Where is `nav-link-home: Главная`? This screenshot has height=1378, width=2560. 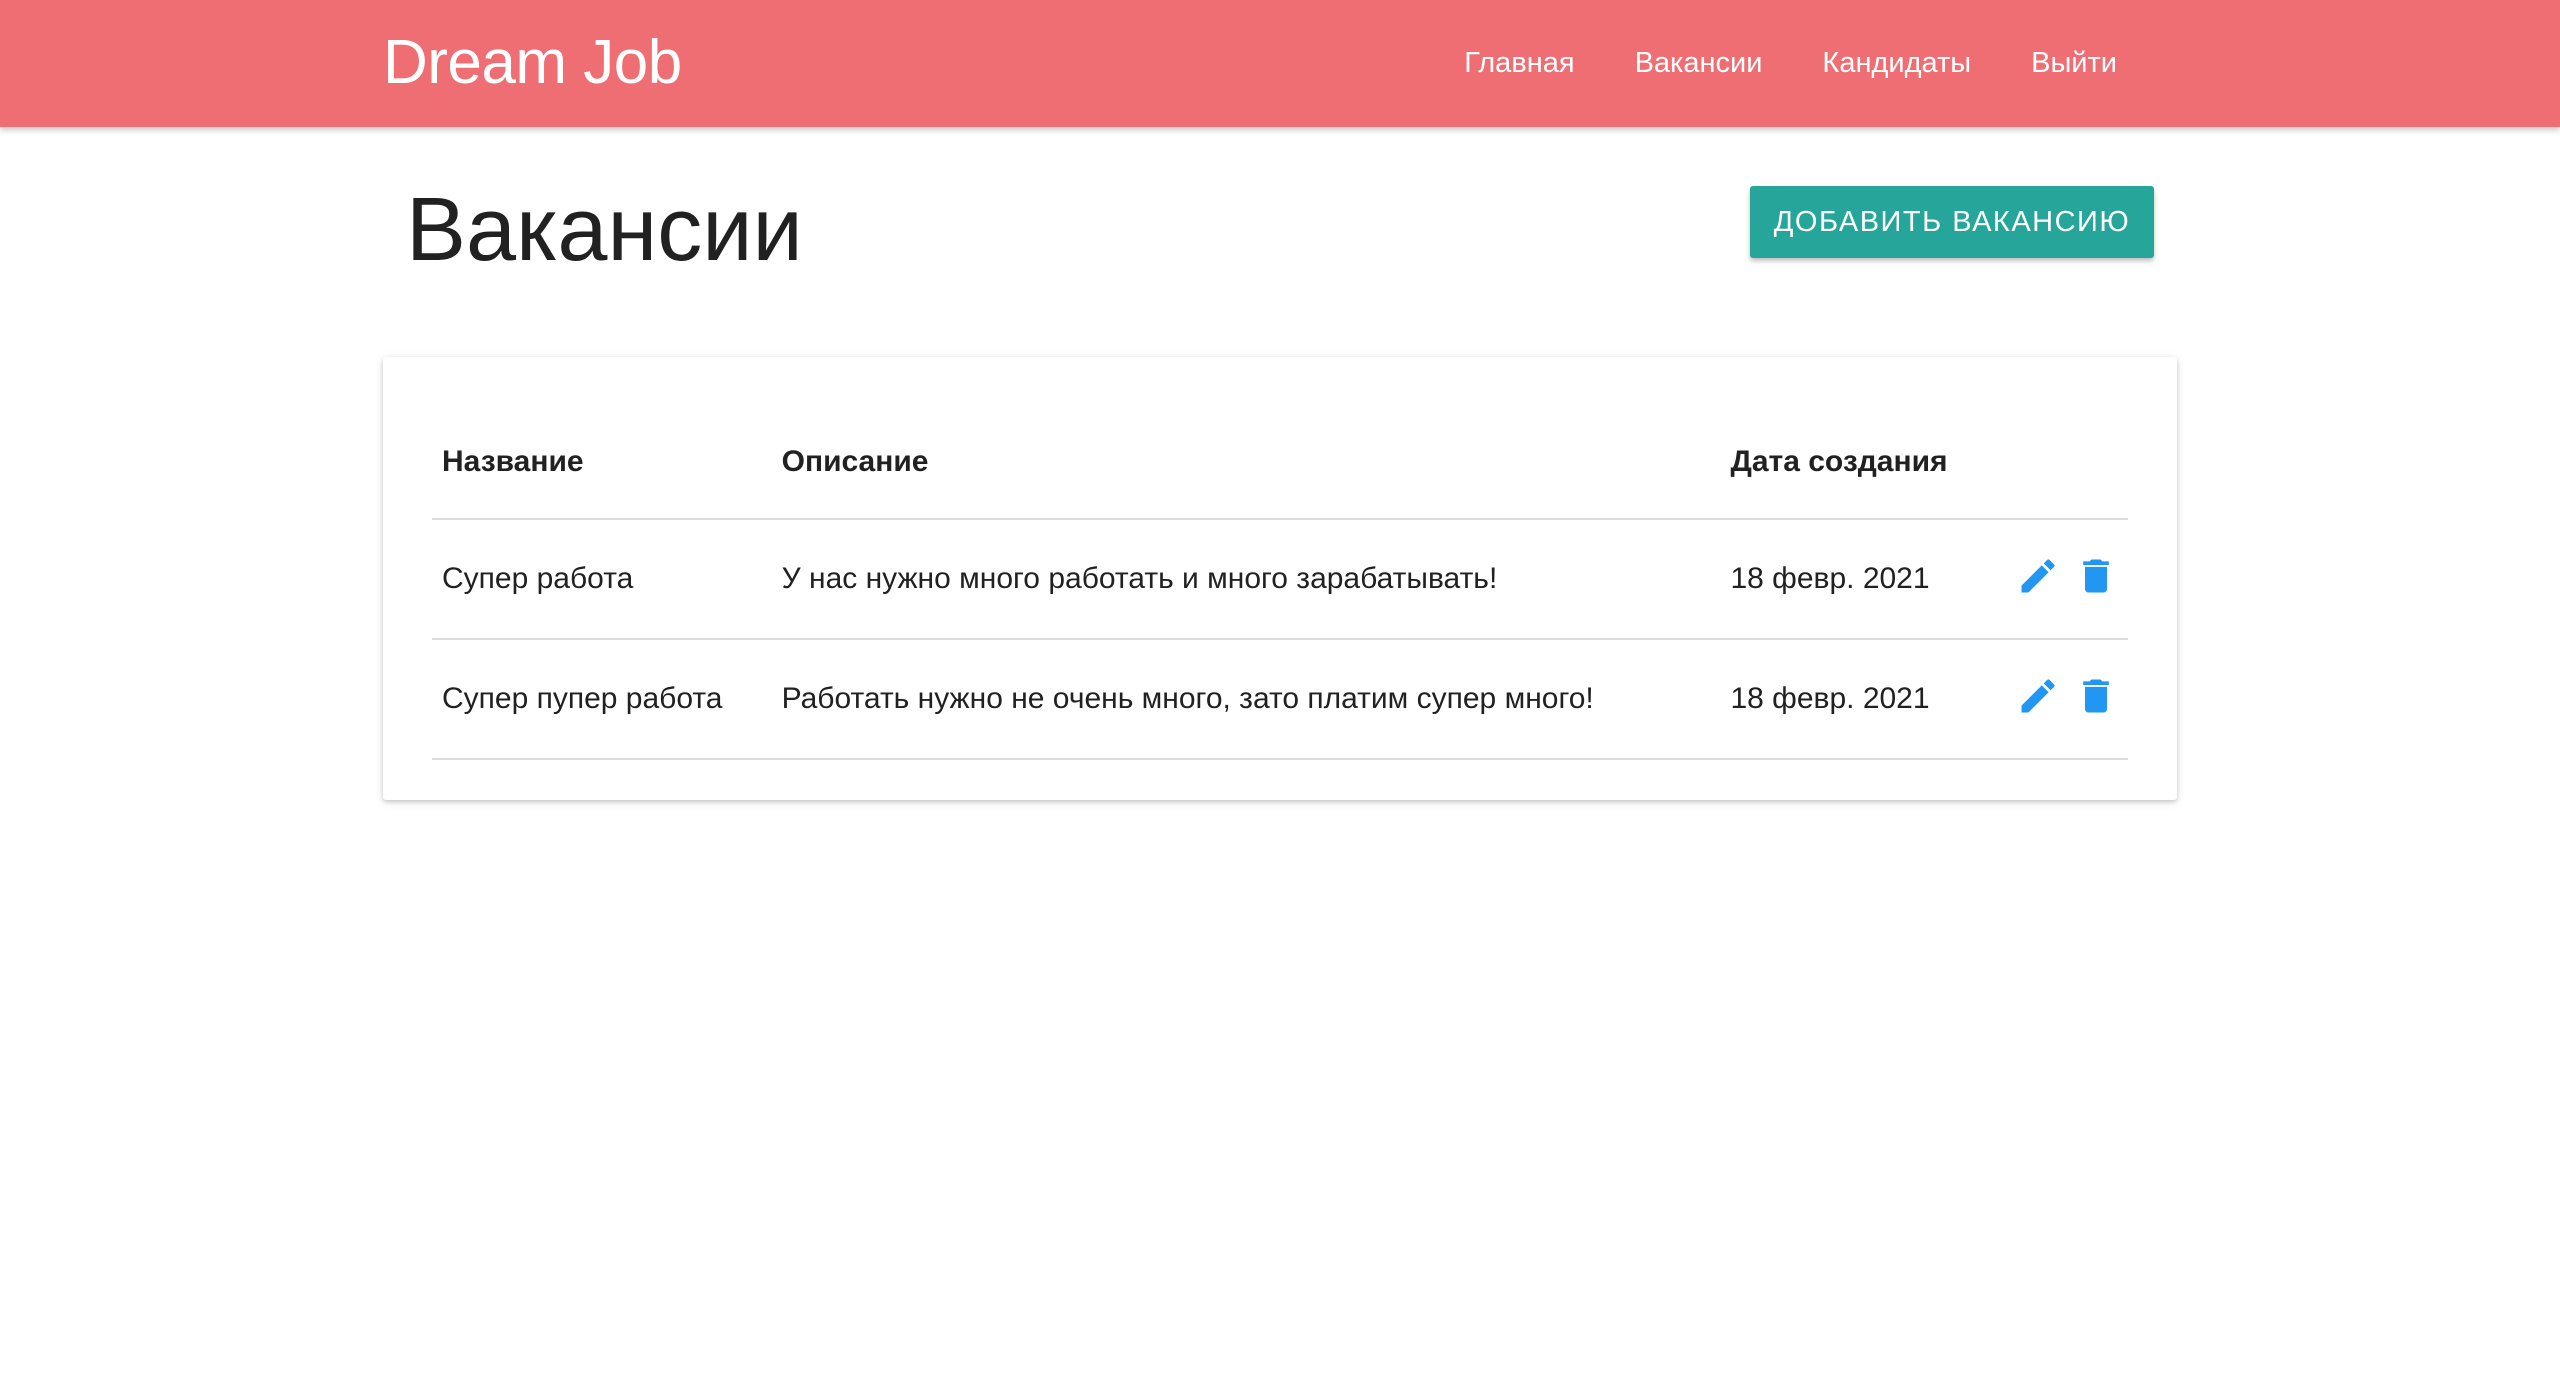 nav-link-home: Главная is located at coordinates (1519, 63).